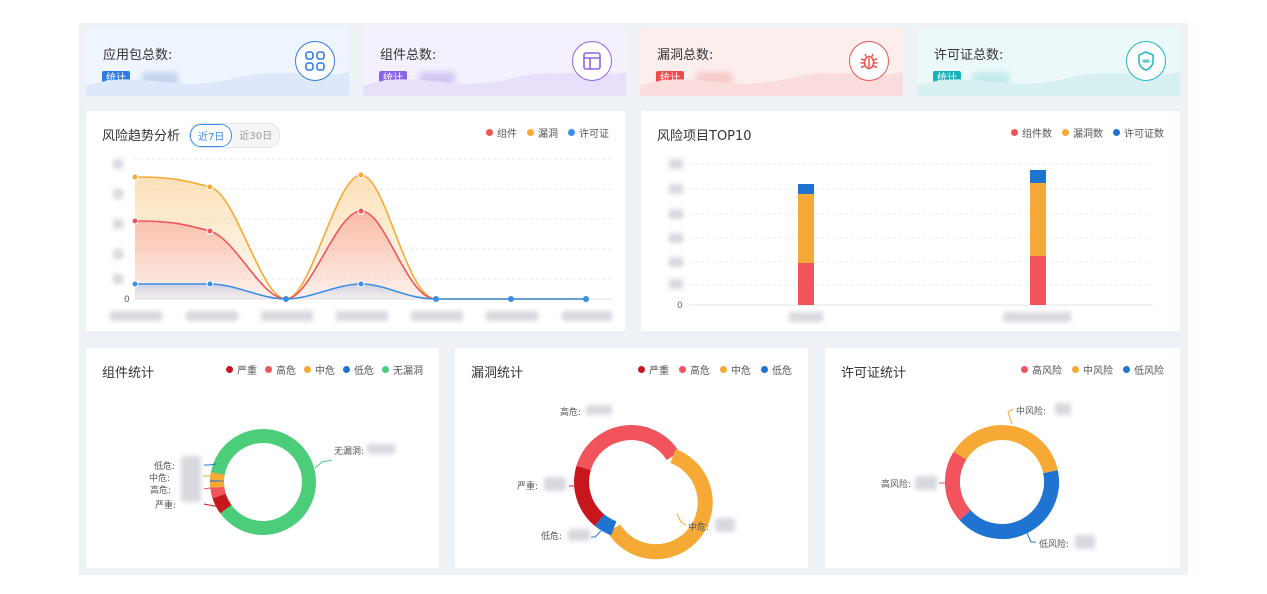 Image resolution: width=1267 pixels, height=594 pixels. I want to click on stat-card-components: 组件总数: 统计, so click(494, 62).